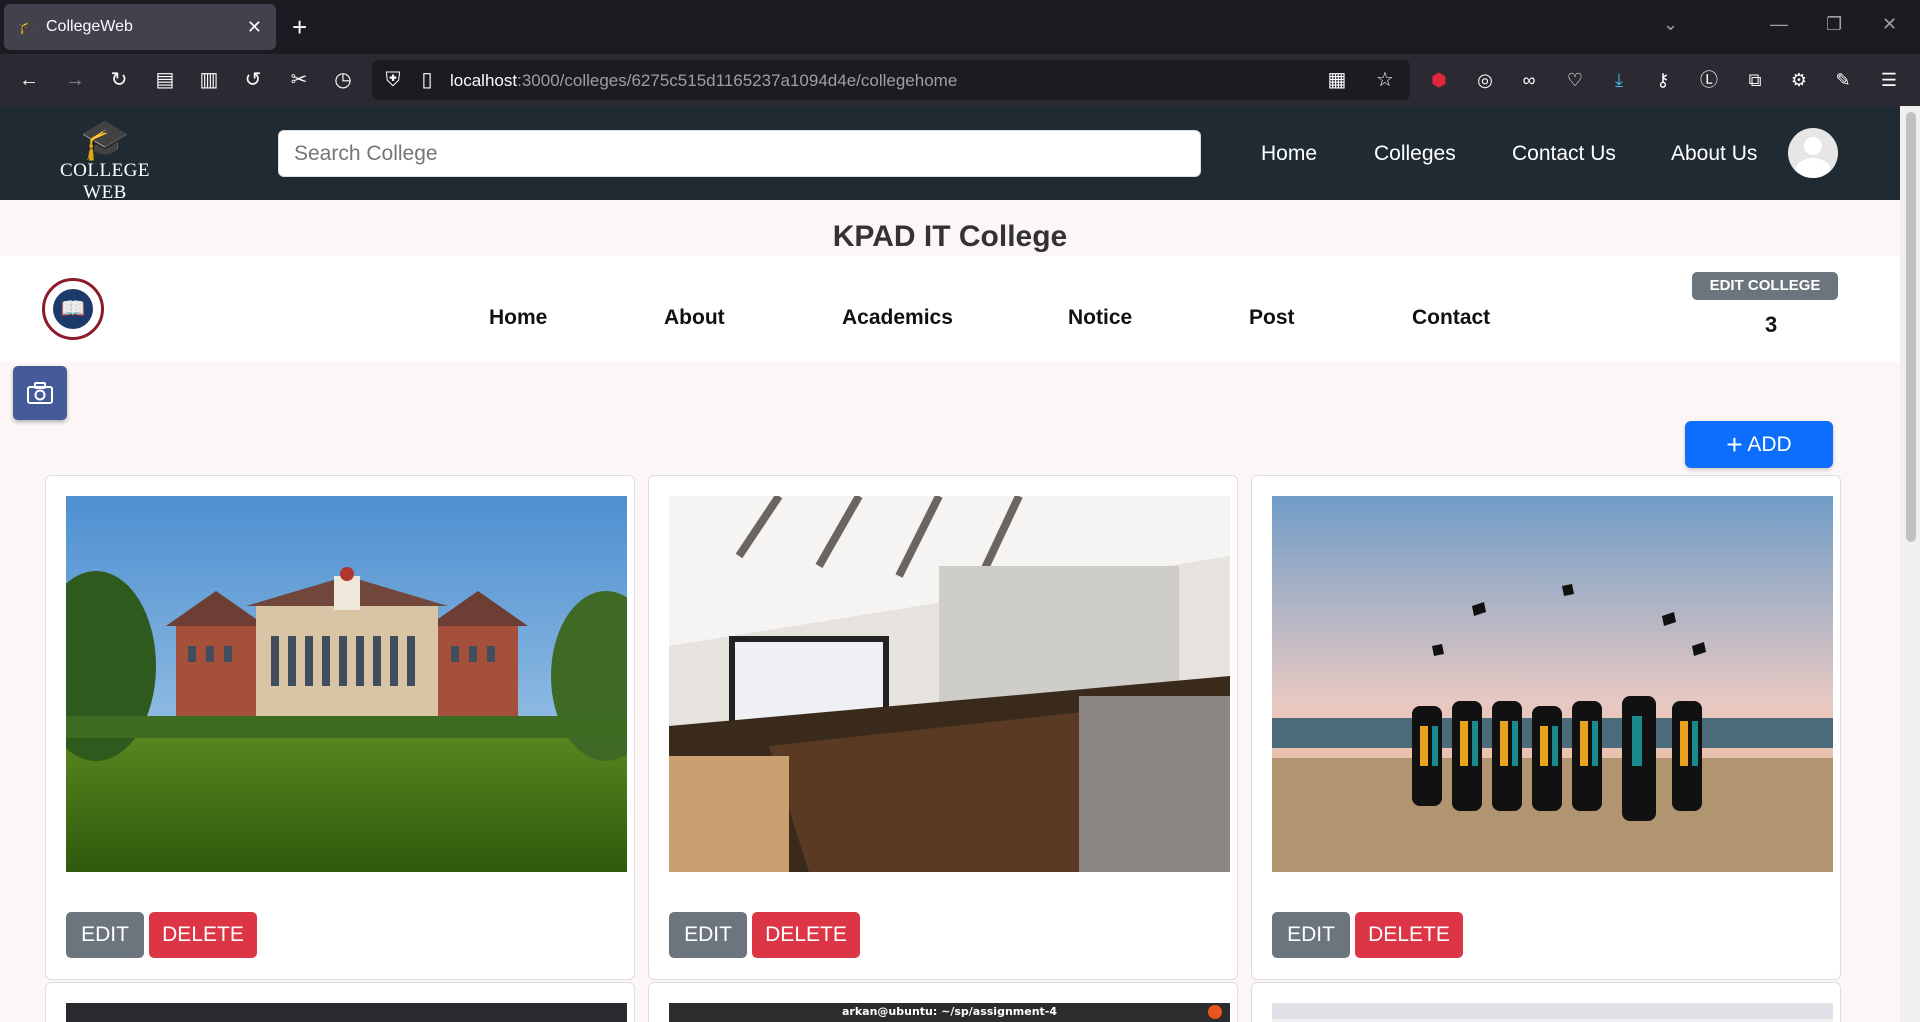  What do you see at coordinates (165, 80) in the screenshot?
I see `sidebar-icon: ▤` at bounding box center [165, 80].